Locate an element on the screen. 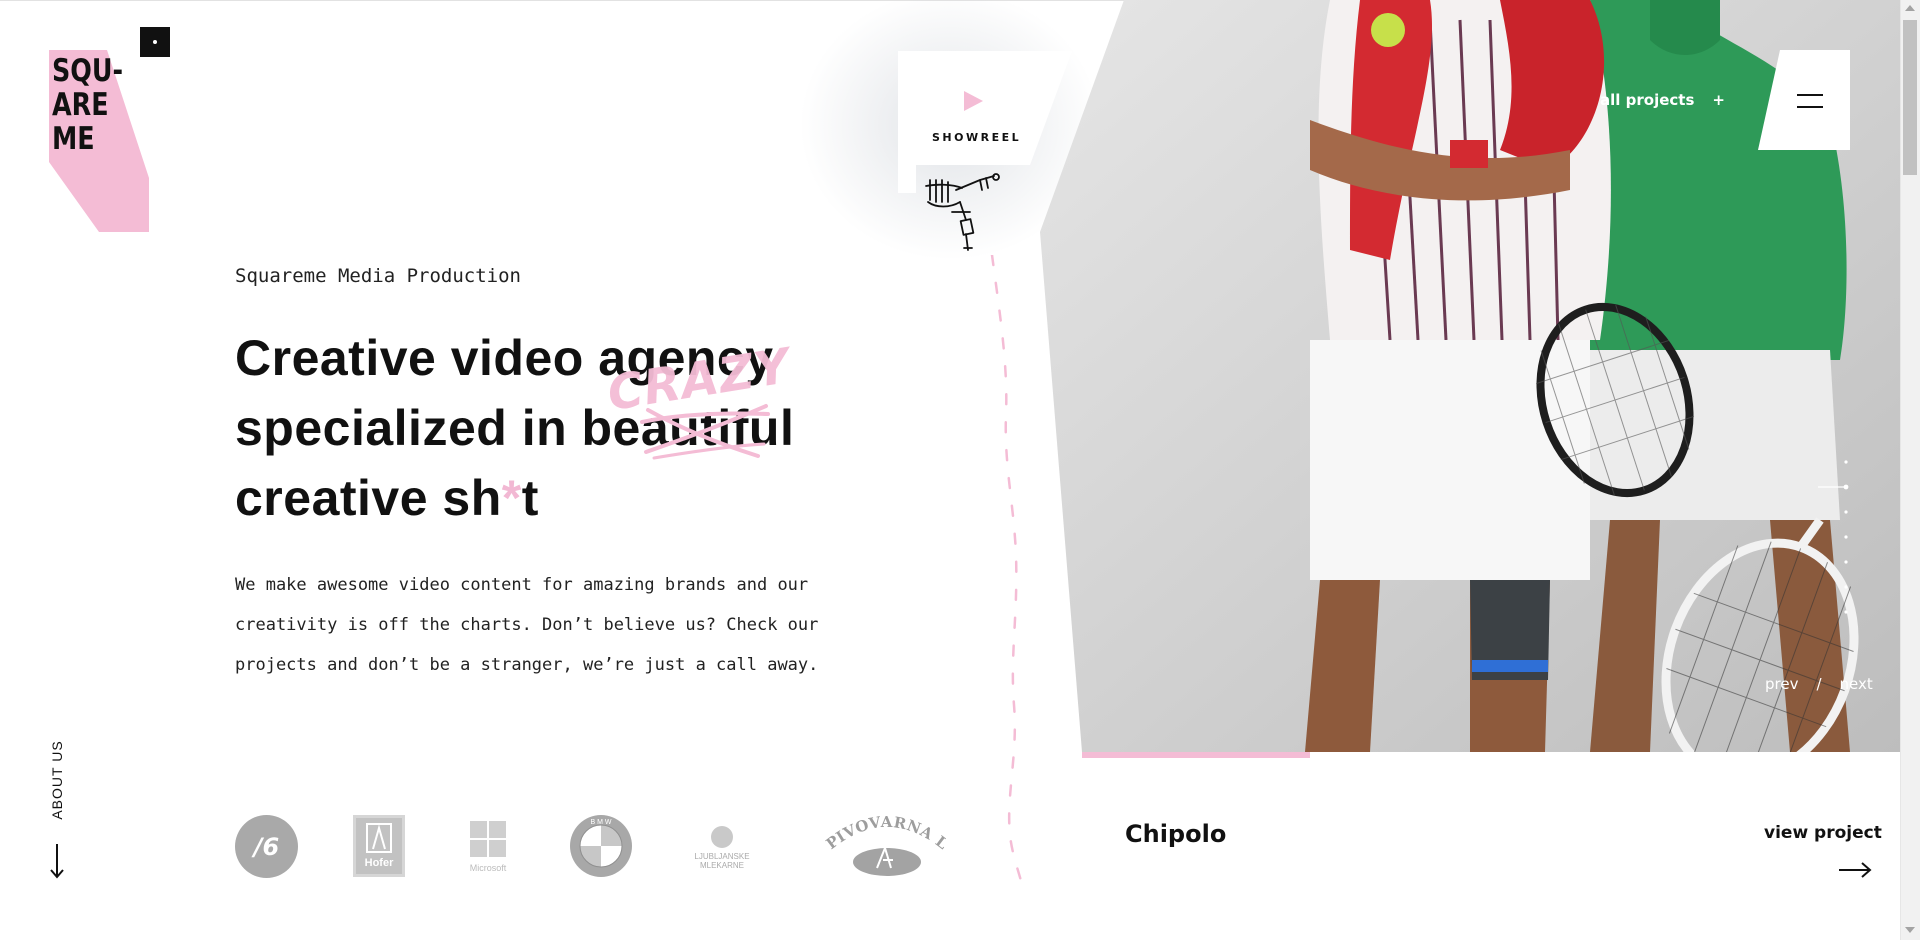  arrow-right-icon is located at coordinates (1855, 870).